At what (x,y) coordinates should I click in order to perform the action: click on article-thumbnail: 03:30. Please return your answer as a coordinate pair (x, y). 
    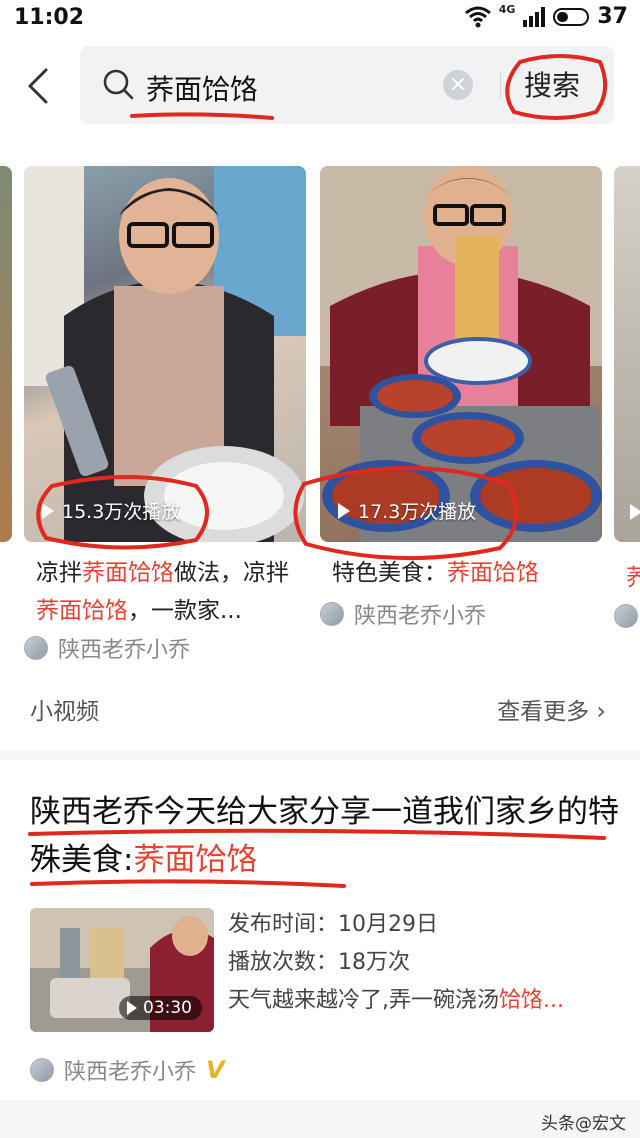
    Looking at the image, I should click on (122, 970).